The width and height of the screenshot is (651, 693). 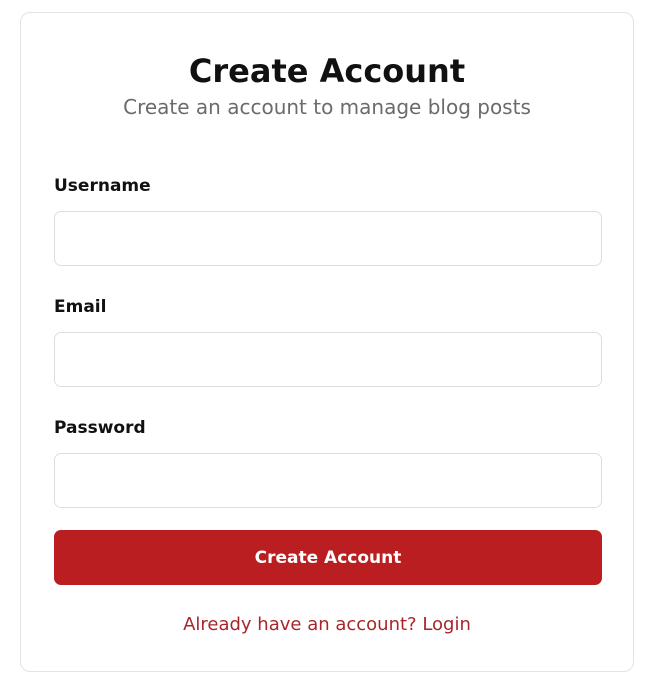 What do you see at coordinates (100, 428) in the screenshot?
I see `password-label: Password` at bounding box center [100, 428].